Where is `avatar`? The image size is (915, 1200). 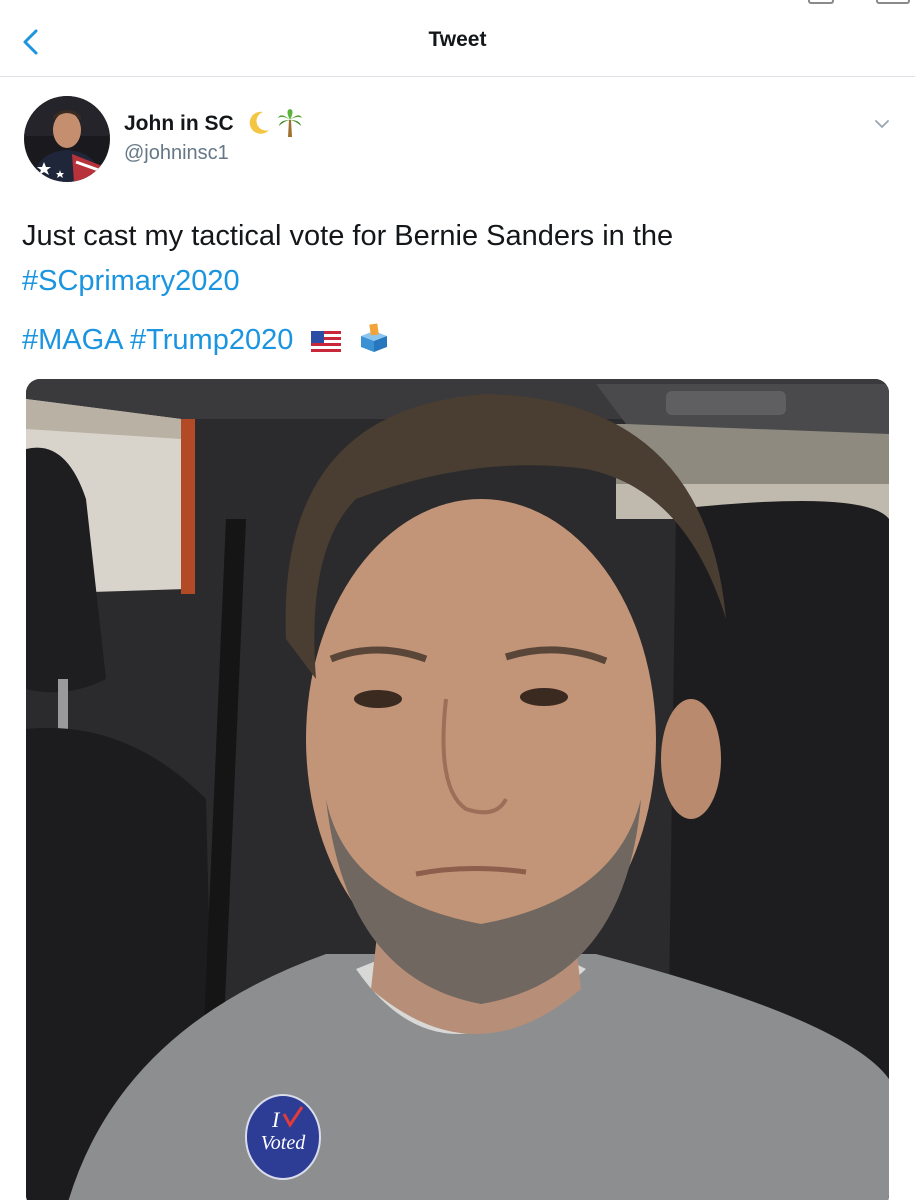
avatar is located at coordinates (67, 139).